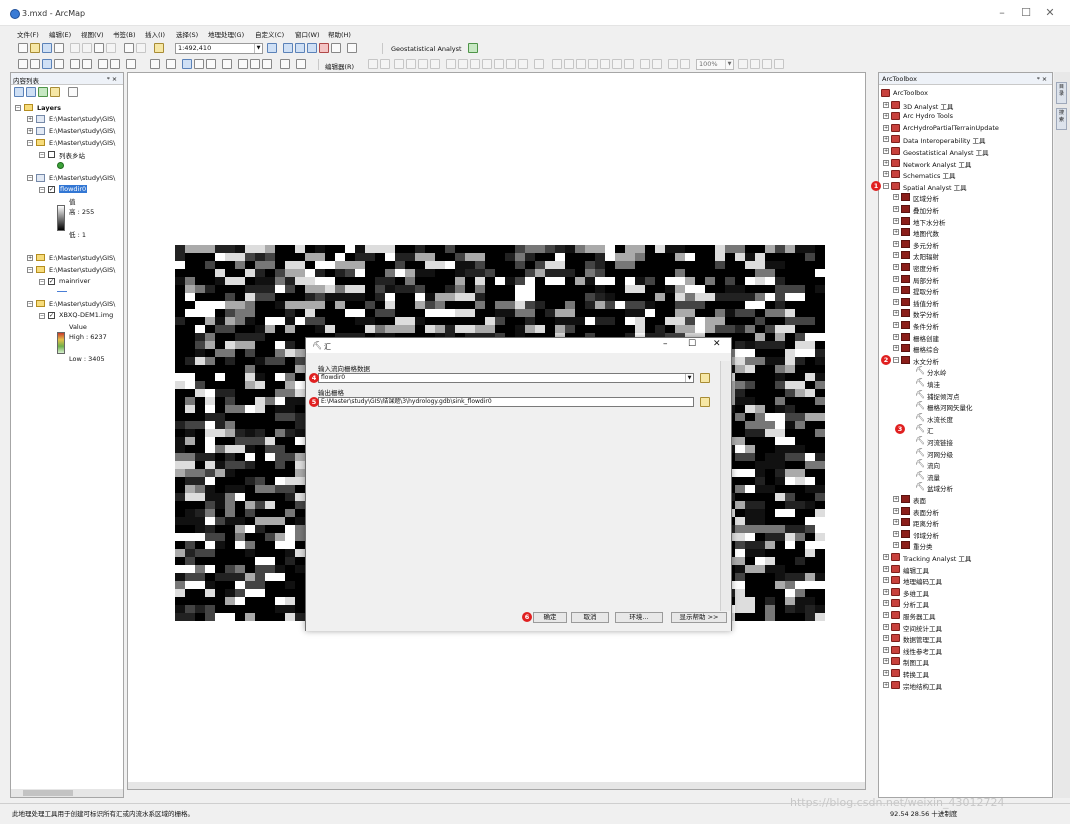  Describe the element at coordinates (922, 651) in the screenshot. I see `toolbox-item: 线性参考工具` at that location.